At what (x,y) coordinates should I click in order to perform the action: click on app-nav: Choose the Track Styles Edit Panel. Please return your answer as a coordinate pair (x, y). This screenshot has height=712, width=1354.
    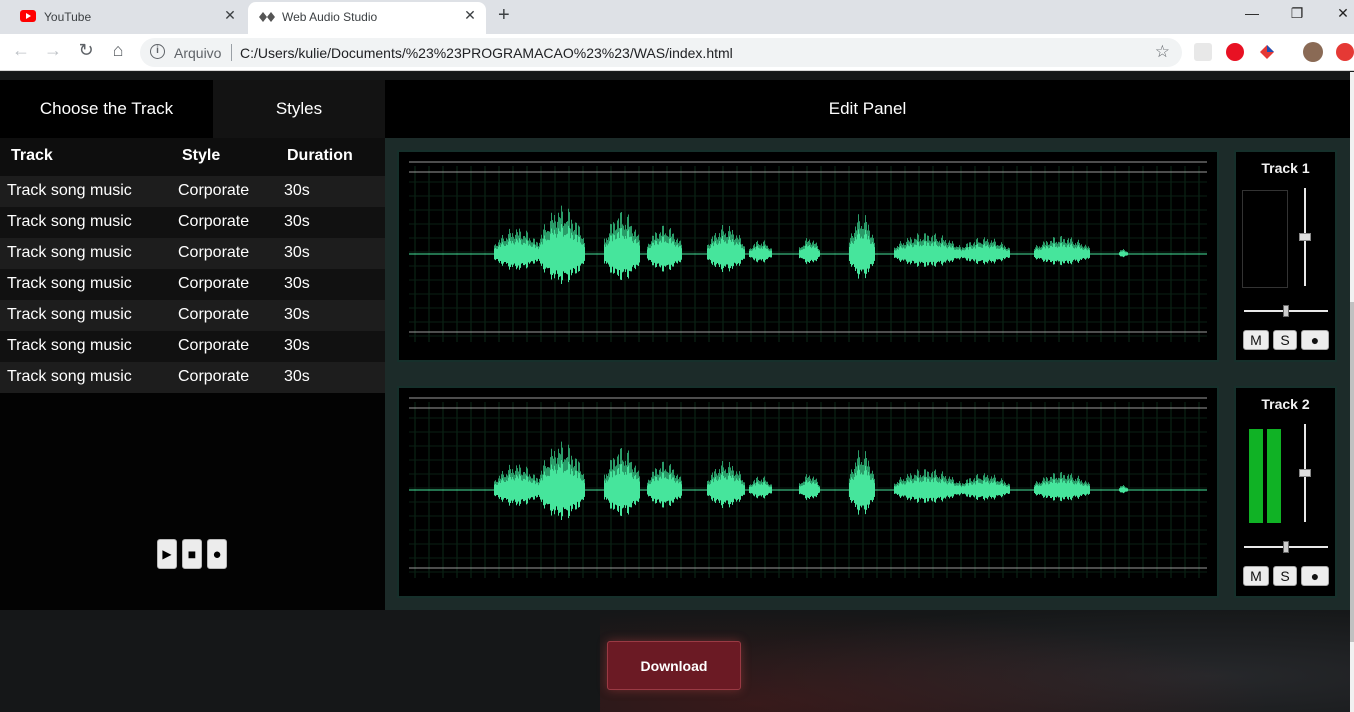
    Looking at the image, I should click on (675, 109).